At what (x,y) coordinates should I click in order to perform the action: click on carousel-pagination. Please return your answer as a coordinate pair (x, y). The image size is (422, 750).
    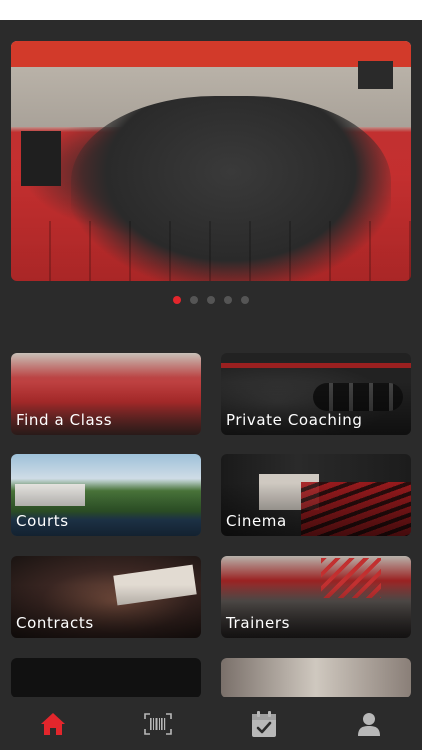
    Looking at the image, I should click on (211, 301).